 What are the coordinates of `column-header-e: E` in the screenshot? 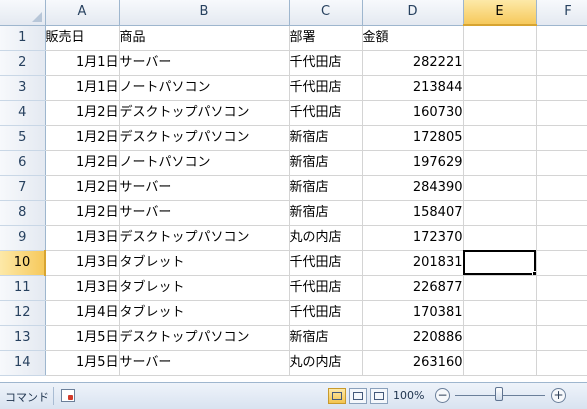 It's located at (500, 13).